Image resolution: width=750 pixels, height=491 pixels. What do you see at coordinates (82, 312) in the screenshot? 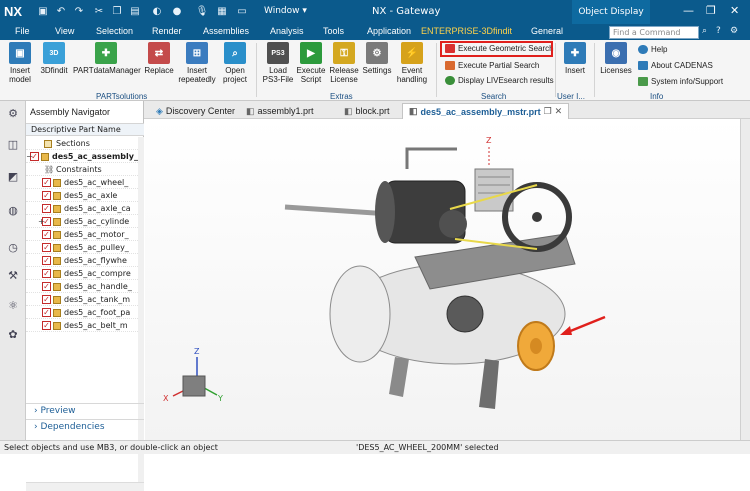
I see `tree-row: ✓ des5_ac_foot_pa` at bounding box center [82, 312].